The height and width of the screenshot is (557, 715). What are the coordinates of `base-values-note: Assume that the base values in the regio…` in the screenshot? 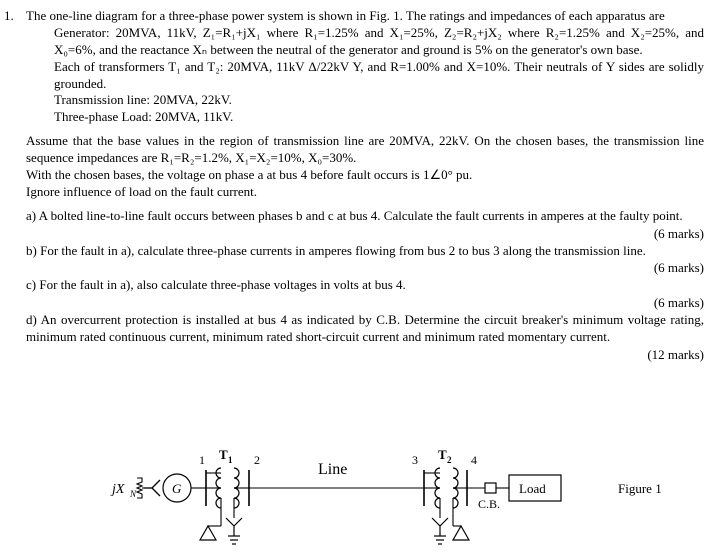 It's located at (365, 149).